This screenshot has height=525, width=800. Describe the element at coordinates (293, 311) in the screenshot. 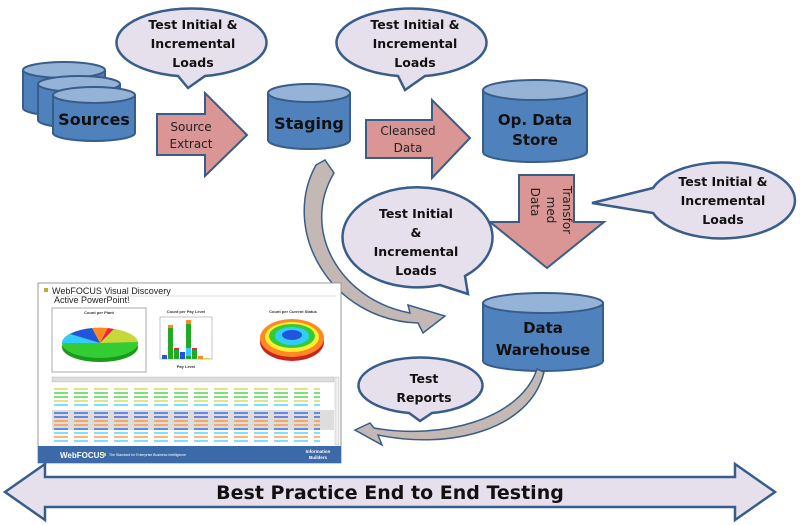

I see `chart-title-status: Count per Current Status` at that location.